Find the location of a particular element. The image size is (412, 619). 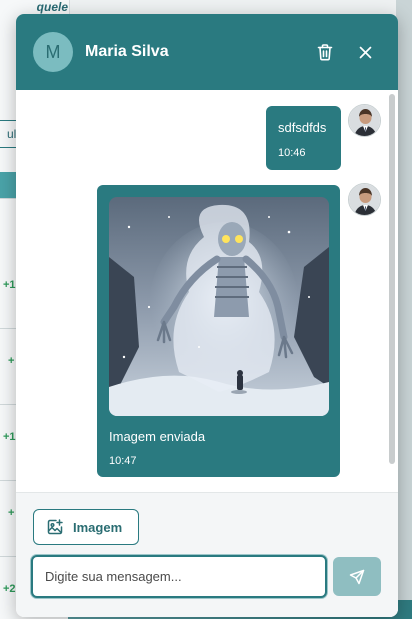

trash-icon is located at coordinates (325, 52).